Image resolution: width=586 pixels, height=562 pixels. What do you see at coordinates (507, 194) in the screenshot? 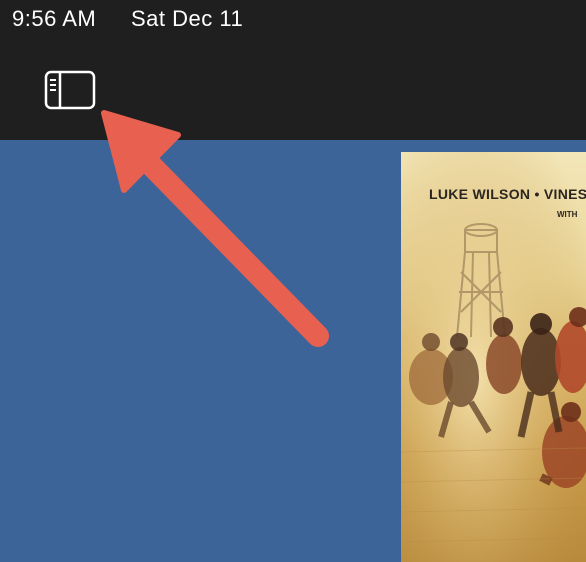
I see `poster-credits: LUKE WILSON • VINES` at bounding box center [507, 194].